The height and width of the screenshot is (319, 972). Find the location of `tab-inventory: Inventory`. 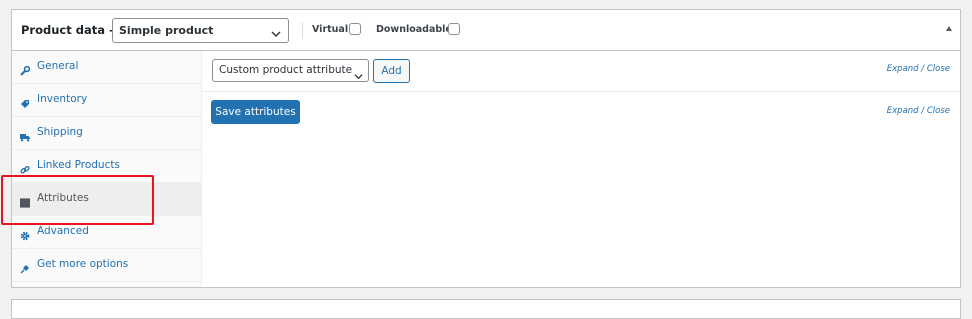

tab-inventory: Inventory is located at coordinates (107, 100).